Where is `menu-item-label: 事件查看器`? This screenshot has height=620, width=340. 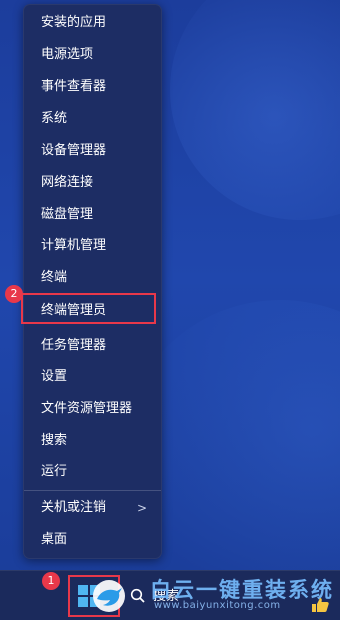
menu-item-label: 事件查看器 is located at coordinates (74, 86).